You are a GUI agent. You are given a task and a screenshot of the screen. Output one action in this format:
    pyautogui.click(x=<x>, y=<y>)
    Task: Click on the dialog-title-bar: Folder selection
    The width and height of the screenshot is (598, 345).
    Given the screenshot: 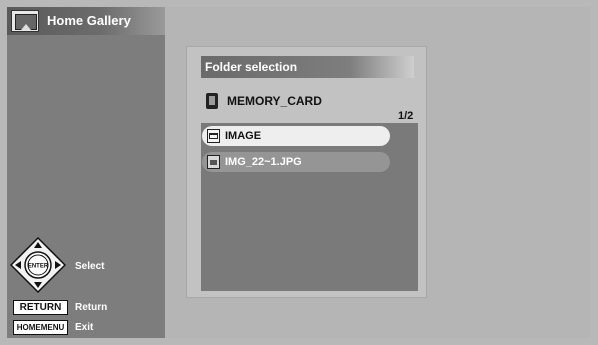 What is the action you would take?
    pyautogui.click(x=307, y=67)
    